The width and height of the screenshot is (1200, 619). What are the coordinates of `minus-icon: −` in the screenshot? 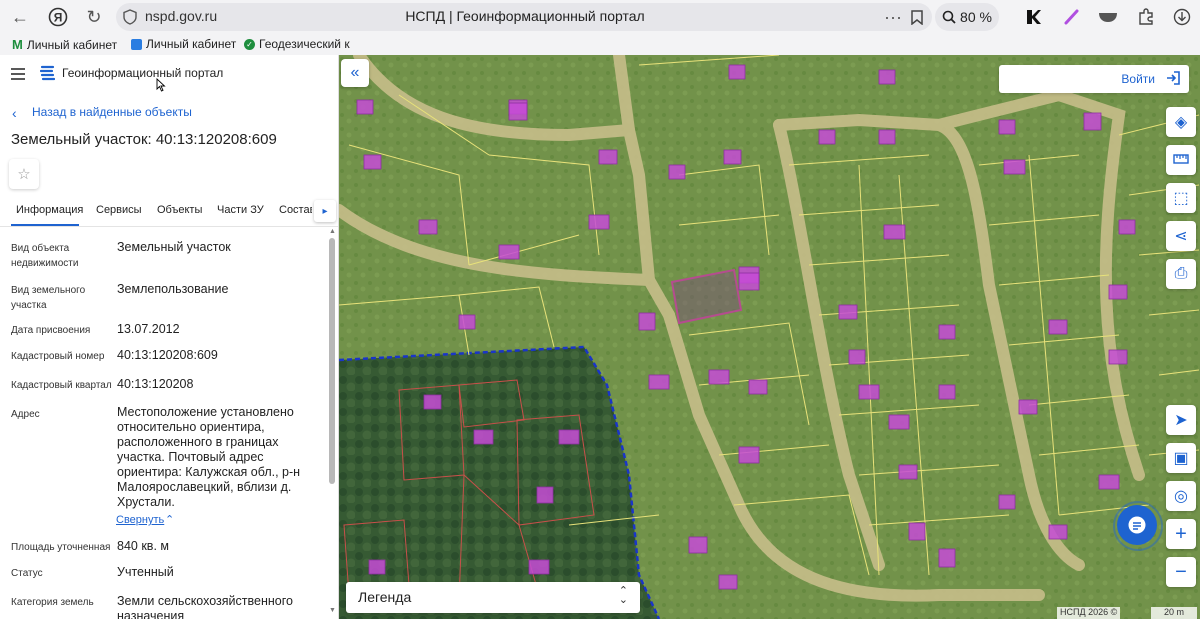 It's located at (1181, 571).